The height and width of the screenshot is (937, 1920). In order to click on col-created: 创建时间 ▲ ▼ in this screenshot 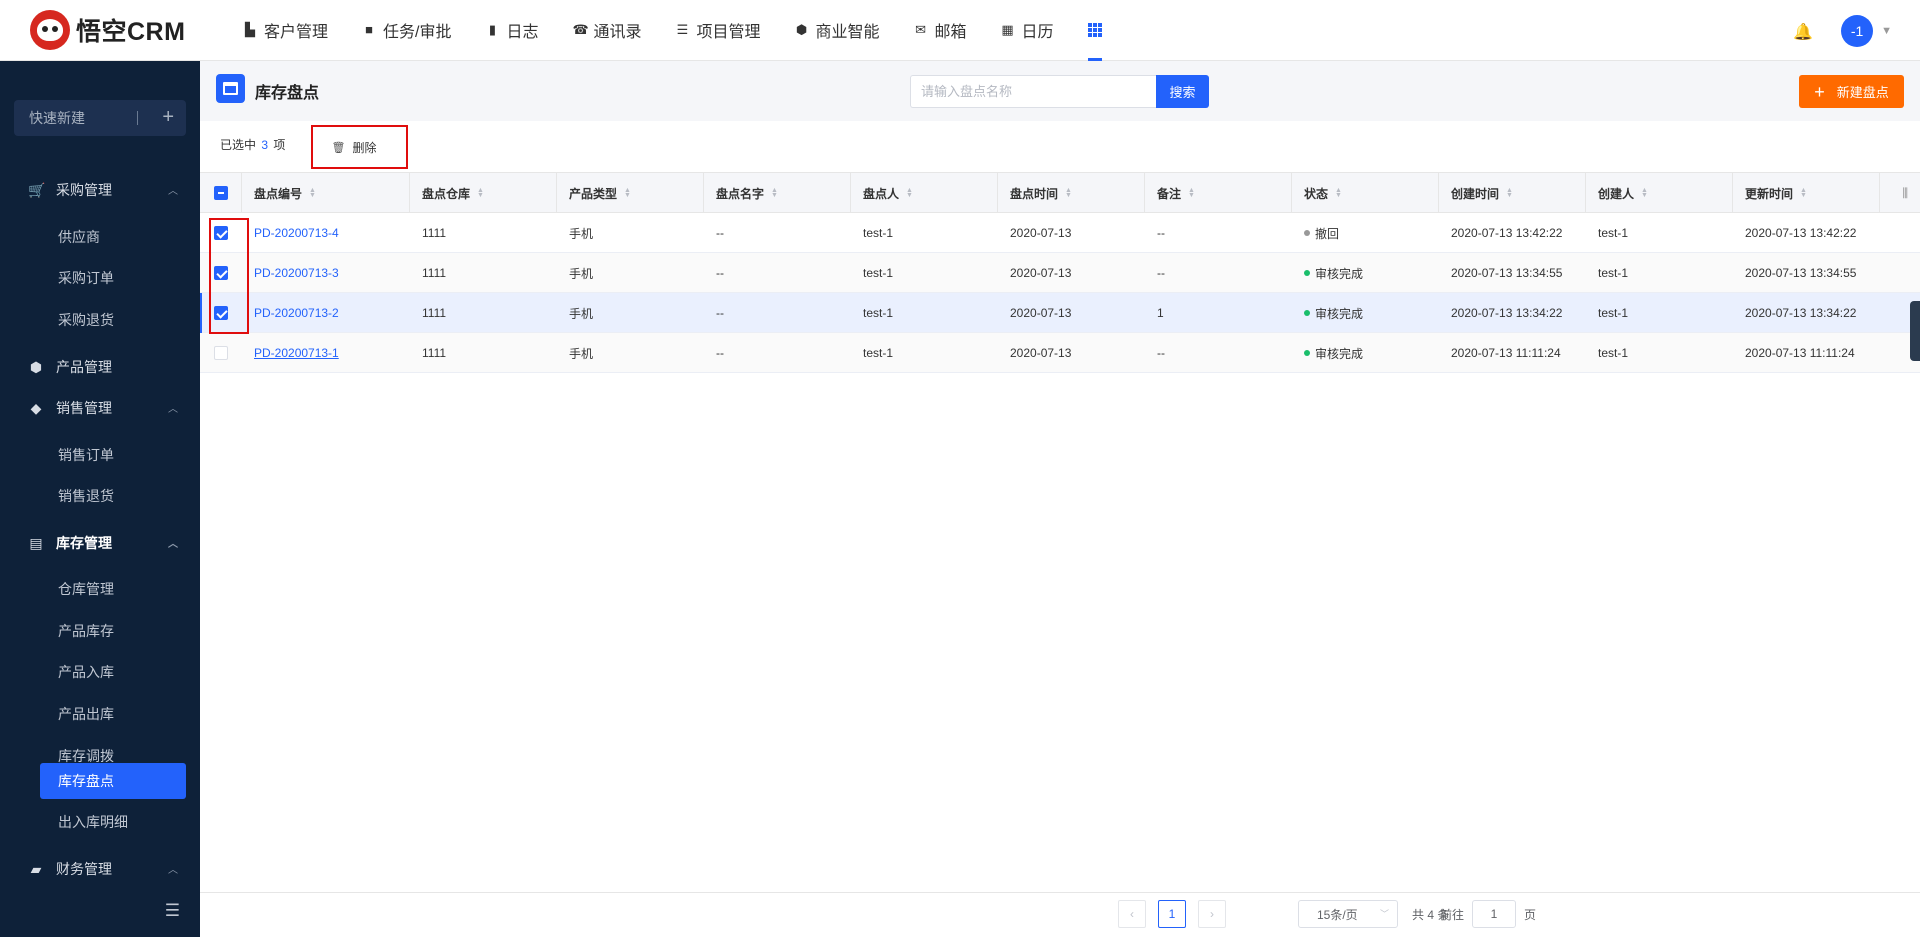, I will do `click(1512, 193)`.